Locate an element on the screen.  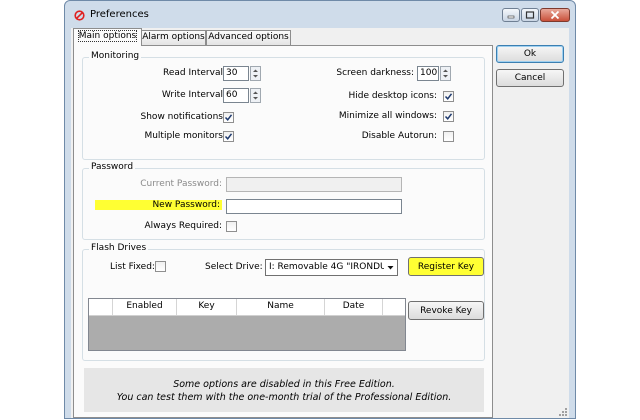
minimize-button is located at coordinates (511, 15).